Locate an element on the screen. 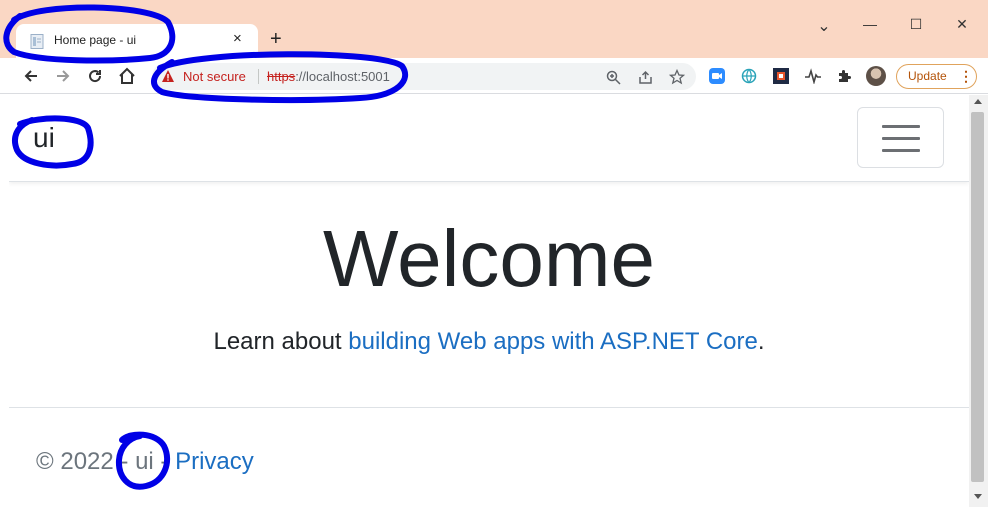 This screenshot has height=507, width=988. share-icon is located at coordinates (645, 77).